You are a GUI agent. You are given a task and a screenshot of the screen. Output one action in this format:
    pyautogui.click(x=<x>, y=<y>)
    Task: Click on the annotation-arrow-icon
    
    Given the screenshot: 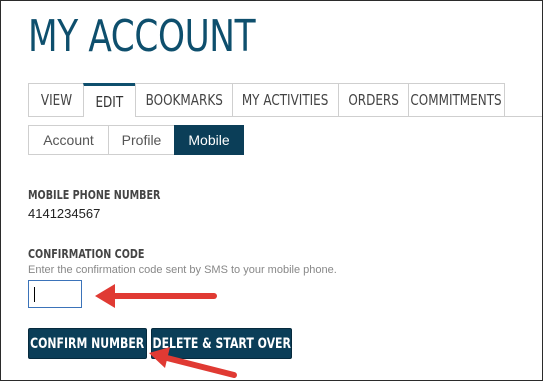 What is the action you would take?
    pyautogui.click(x=156, y=296)
    